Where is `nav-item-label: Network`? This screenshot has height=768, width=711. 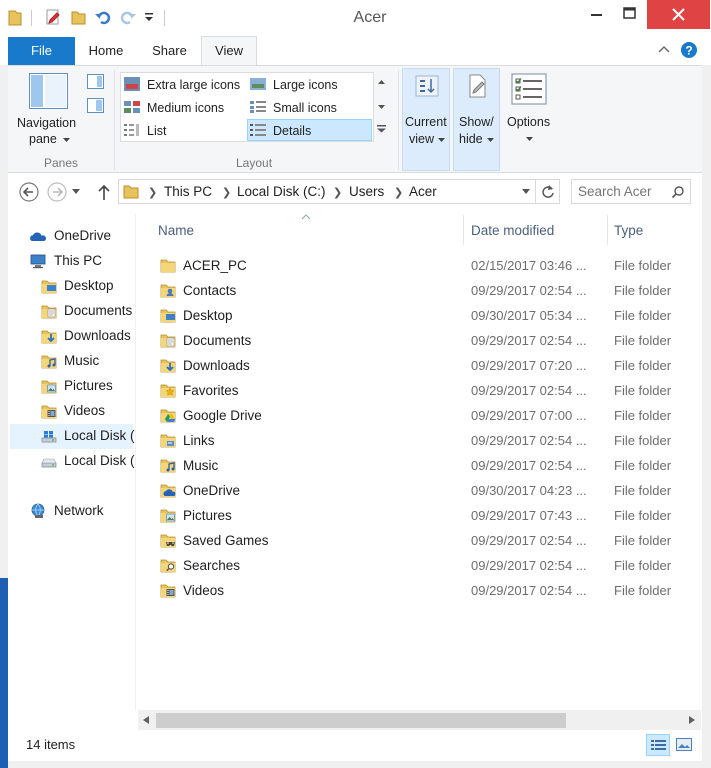 nav-item-label: Network is located at coordinates (79, 510).